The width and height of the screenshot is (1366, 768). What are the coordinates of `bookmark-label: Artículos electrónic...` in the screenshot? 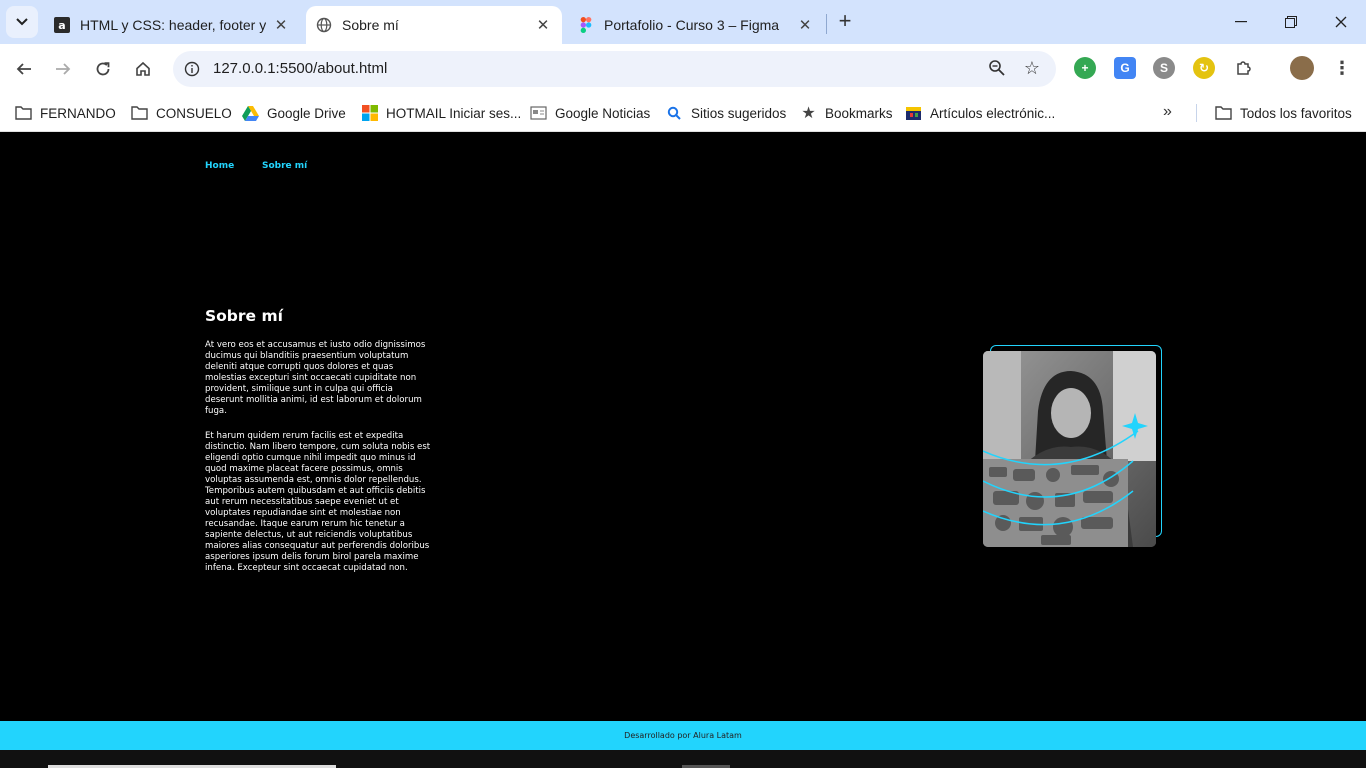 It's located at (993, 113).